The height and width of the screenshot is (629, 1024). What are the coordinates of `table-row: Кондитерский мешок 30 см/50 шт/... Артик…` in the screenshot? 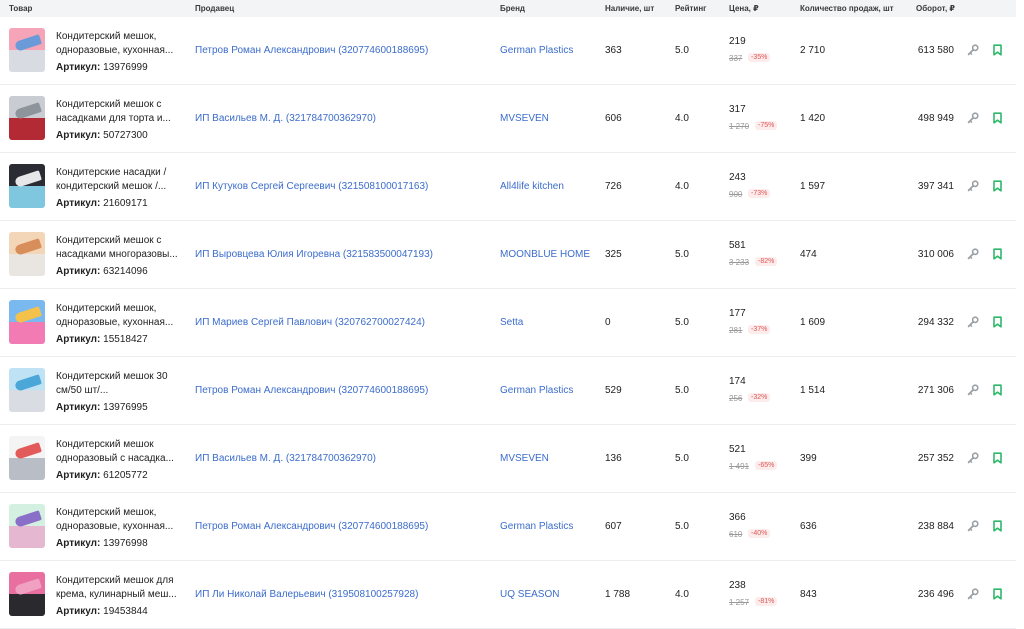 It's located at (508, 391).